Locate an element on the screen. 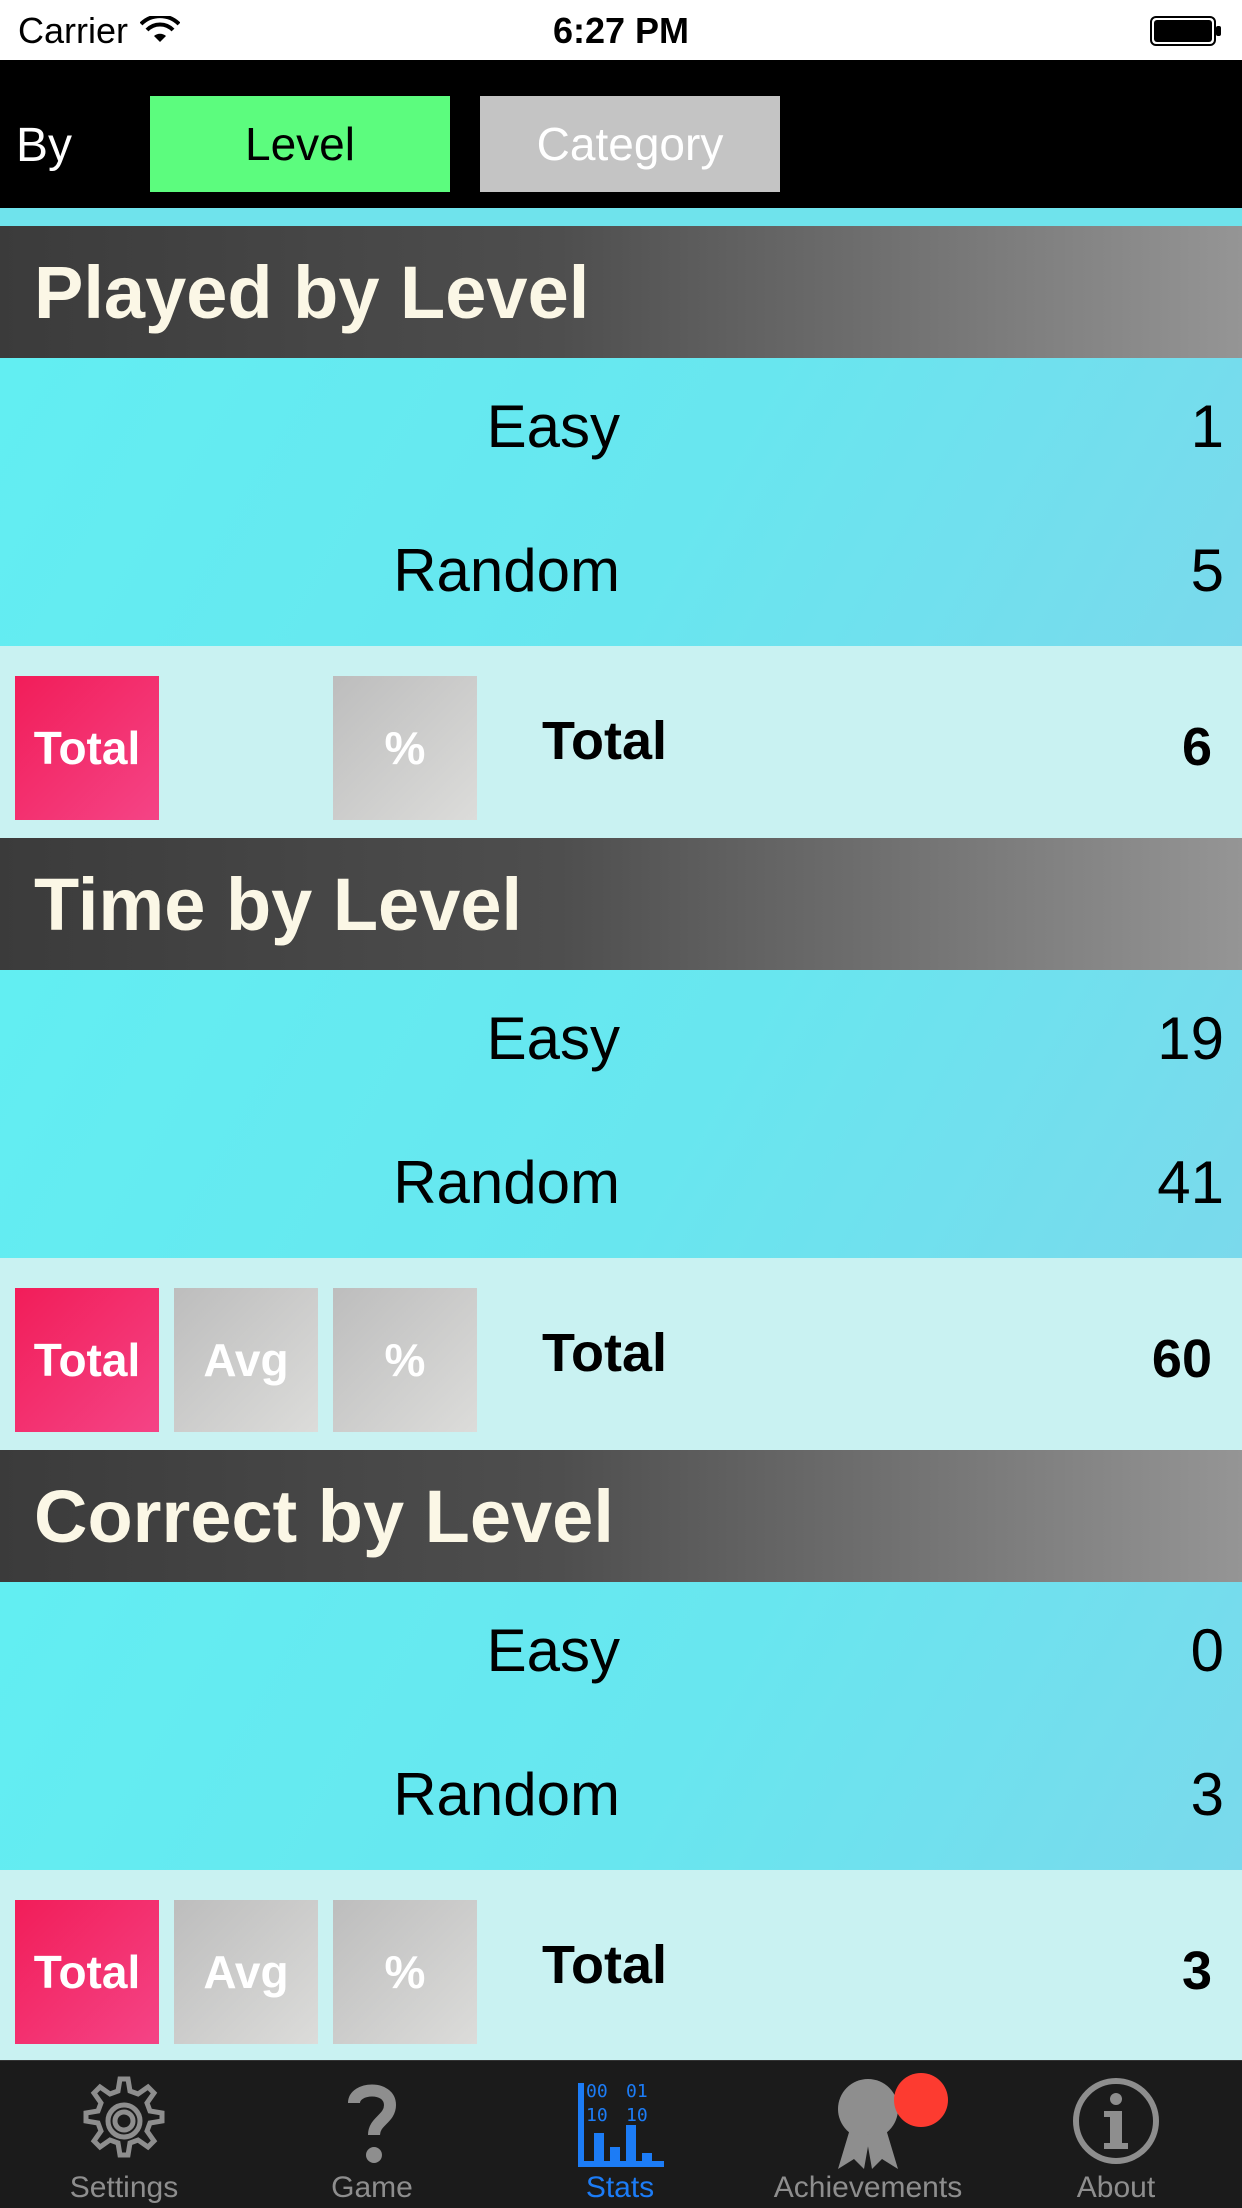 Image resolution: width=1242 pixels, height=2208 pixels. tab-label: About is located at coordinates (1116, 2187).